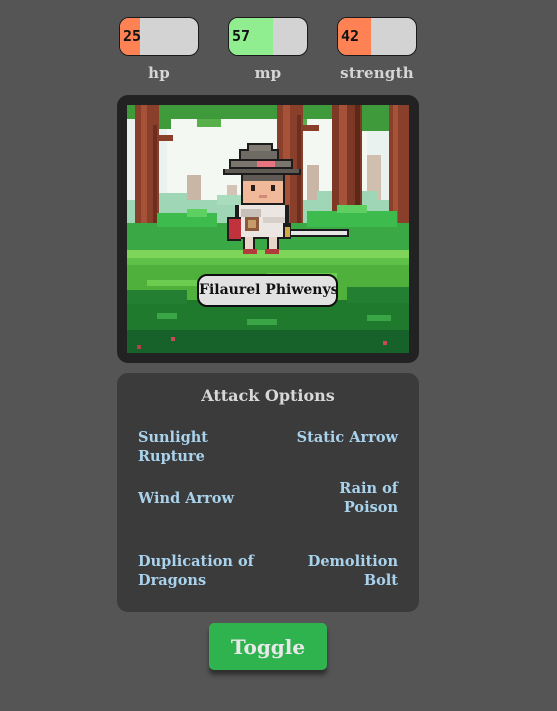 Image resolution: width=557 pixels, height=711 pixels. What do you see at coordinates (268, 395) in the screenshot?
I see `attack-options-title: Attack Options` at bounding box center [268, 395].